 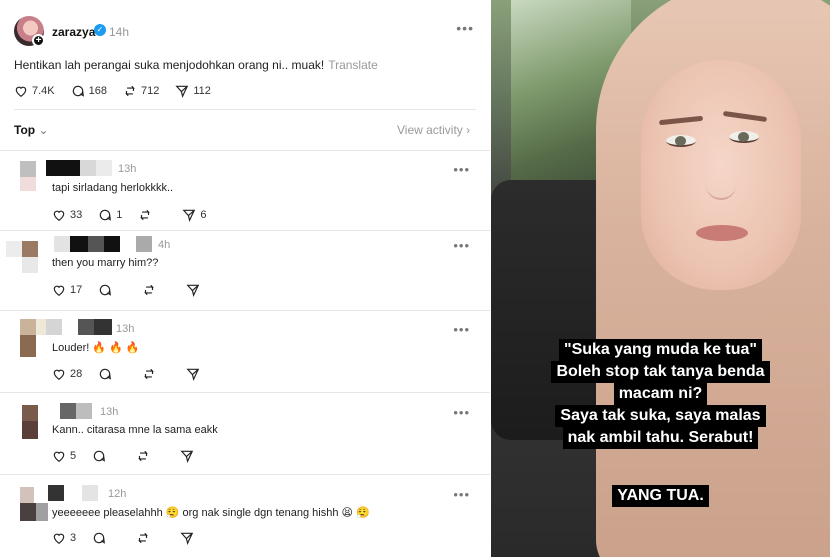 I want to click on like-count: 33, so click(x=76, y=215).